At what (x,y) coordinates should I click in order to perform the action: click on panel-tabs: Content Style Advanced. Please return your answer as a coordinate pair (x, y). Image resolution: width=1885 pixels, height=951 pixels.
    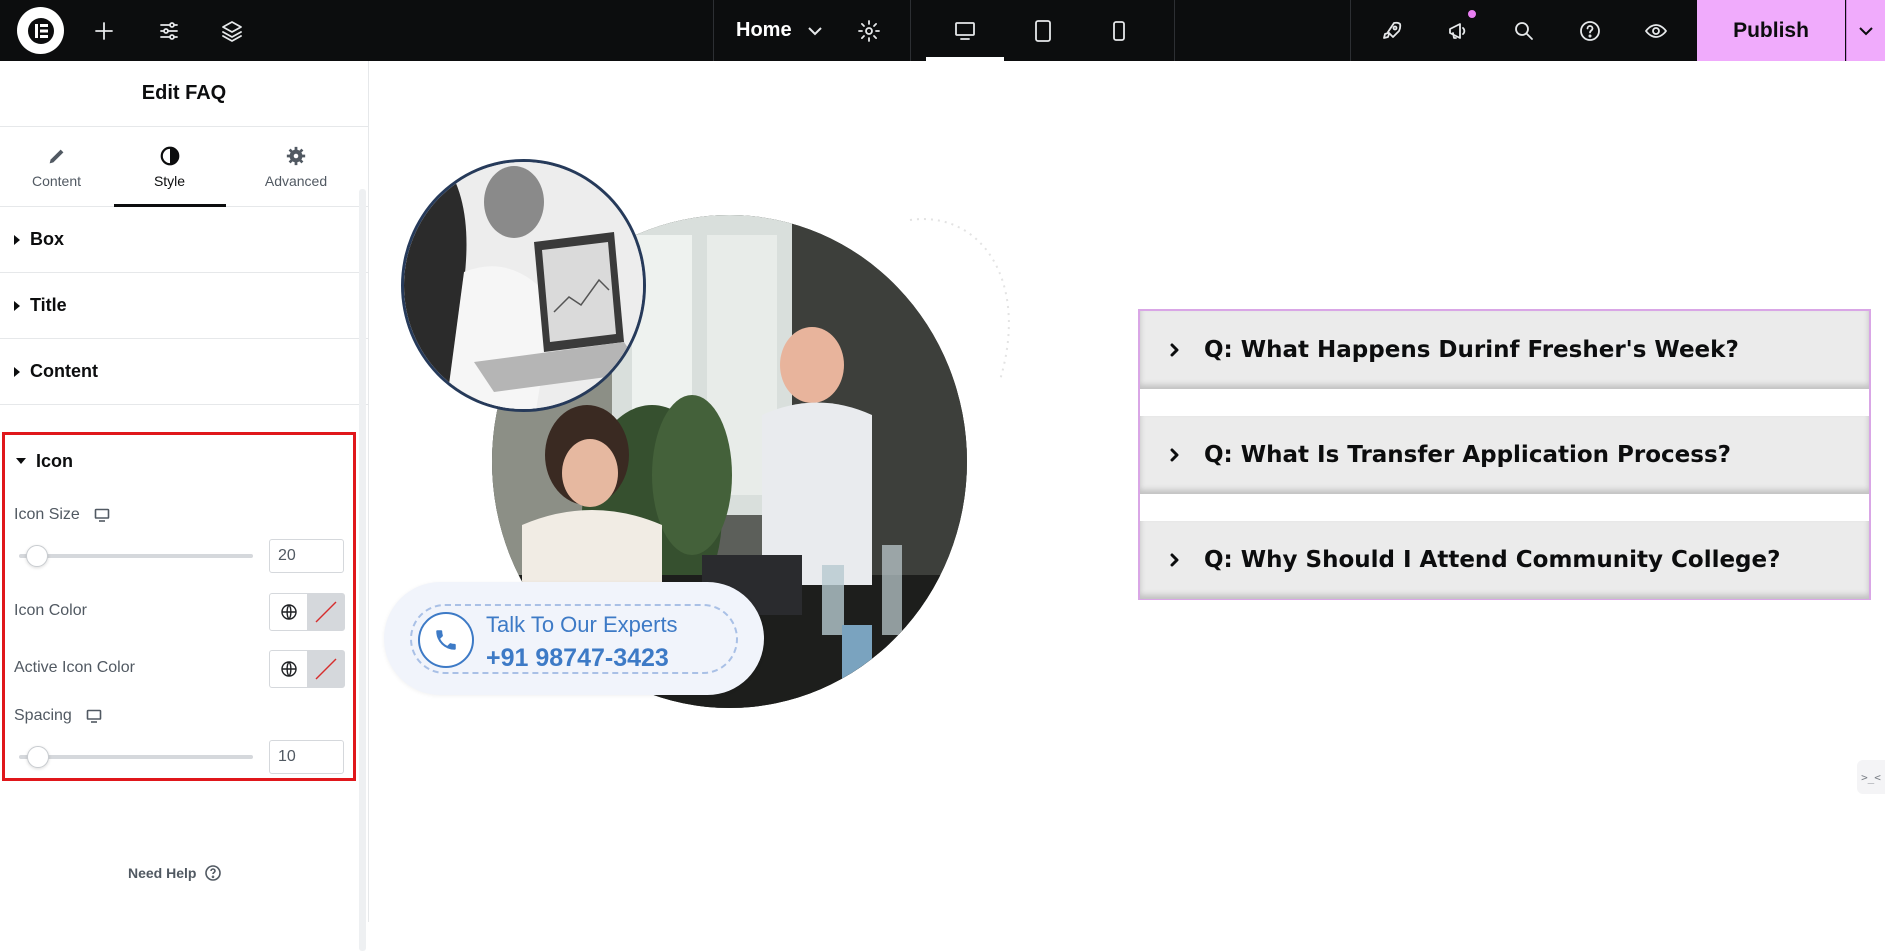
    Looking at the image, I should click on (184, 167).